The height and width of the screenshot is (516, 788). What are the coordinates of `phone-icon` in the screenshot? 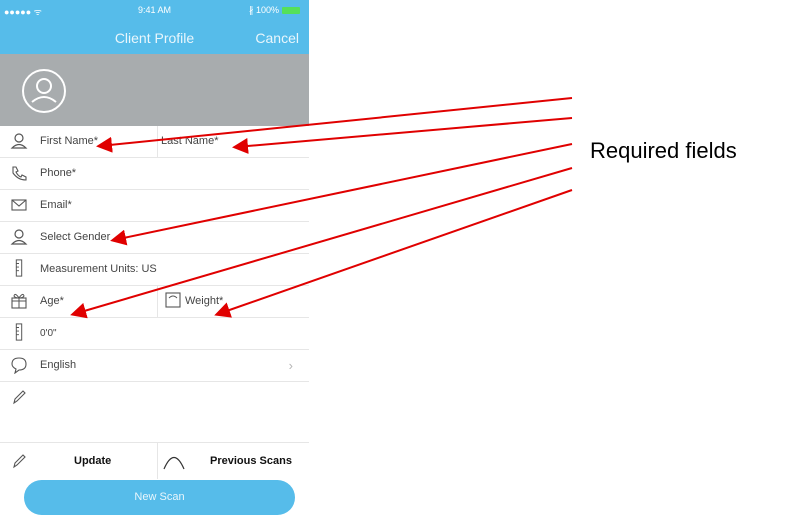 It's located at (19, 173).